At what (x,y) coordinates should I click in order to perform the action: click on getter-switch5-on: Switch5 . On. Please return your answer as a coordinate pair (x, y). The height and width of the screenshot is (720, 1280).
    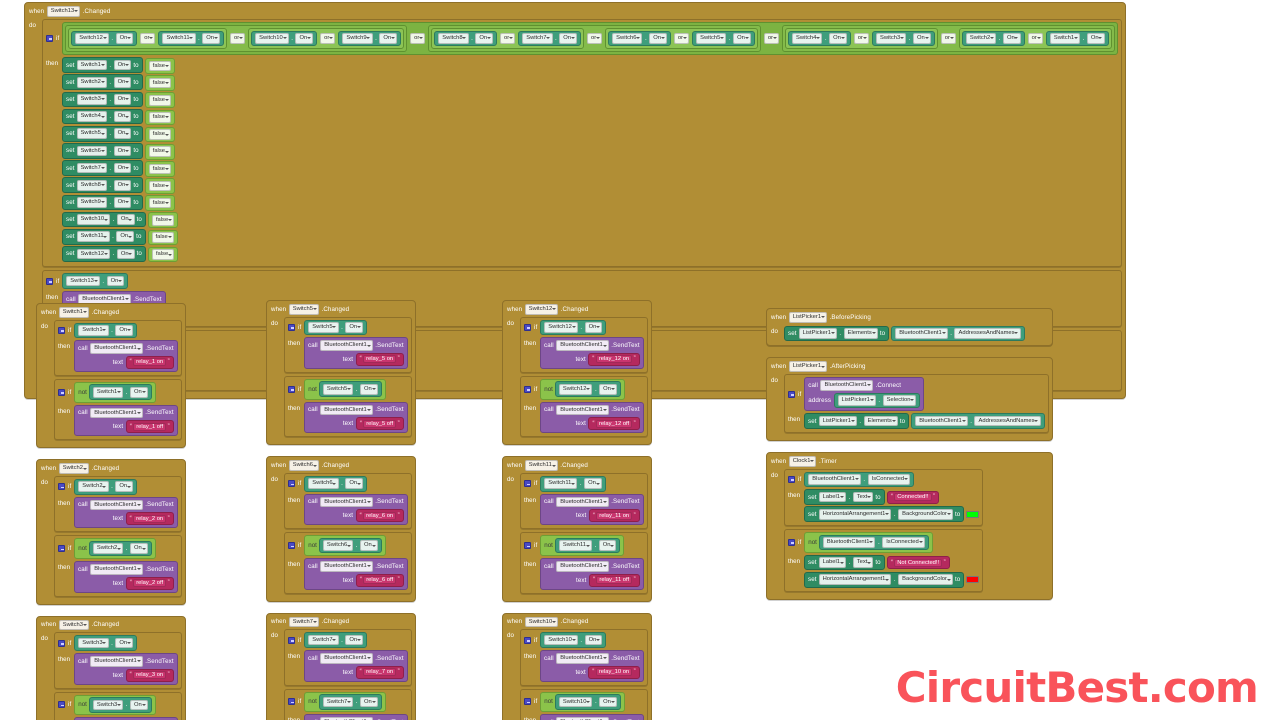
    Looking at the image, I should click on (723, 38).